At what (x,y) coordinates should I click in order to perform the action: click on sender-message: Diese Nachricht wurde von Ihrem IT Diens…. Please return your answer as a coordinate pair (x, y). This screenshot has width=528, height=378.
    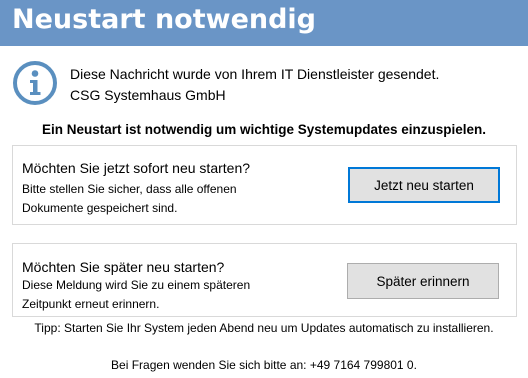
    Looking at the image, I should click on (255, 74).